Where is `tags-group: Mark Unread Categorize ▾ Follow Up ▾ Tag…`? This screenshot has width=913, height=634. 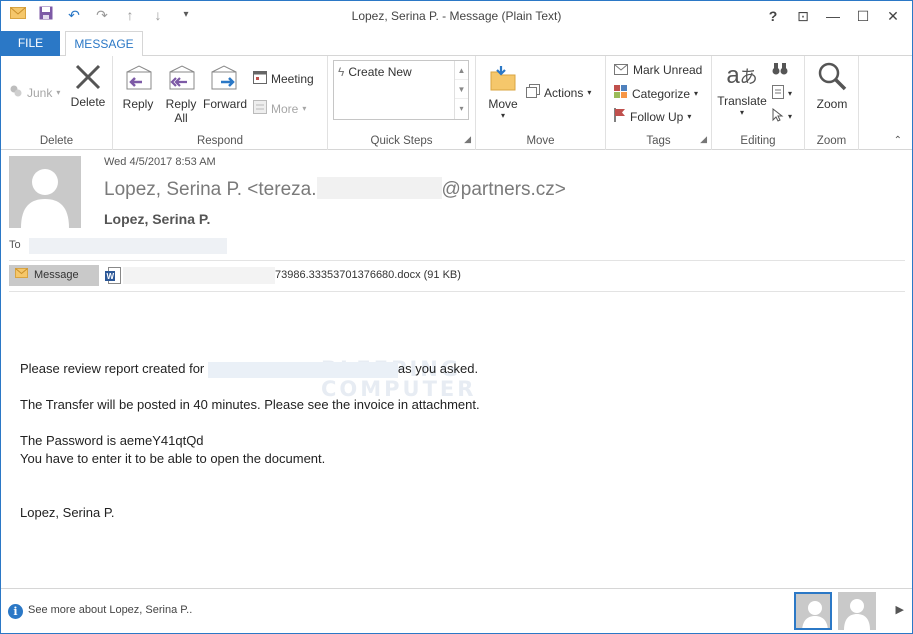 tags-group: Mark Unread Categorize ▾ Follow Up ▾ Tag… is located at coordinates (659, 103).